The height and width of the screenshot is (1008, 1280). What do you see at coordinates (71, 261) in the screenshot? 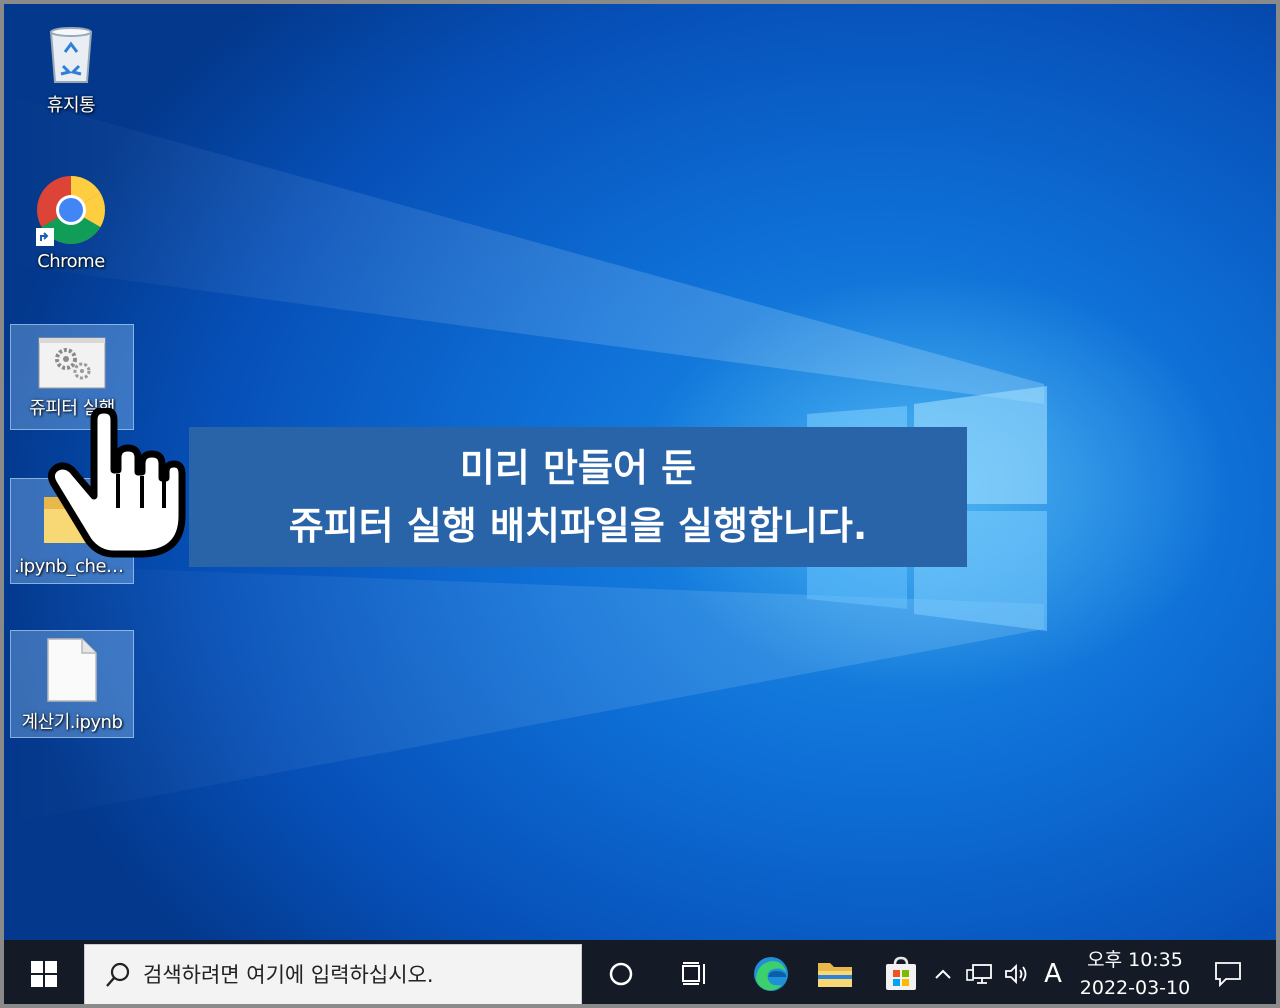
I see `desktop-icon-label: Chrome` at bounding box center [71, 261].